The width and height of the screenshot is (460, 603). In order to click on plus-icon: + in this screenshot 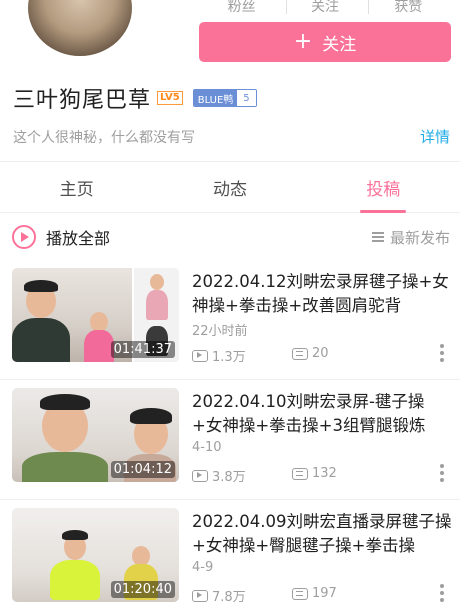, I will do `click(303, 41)`.